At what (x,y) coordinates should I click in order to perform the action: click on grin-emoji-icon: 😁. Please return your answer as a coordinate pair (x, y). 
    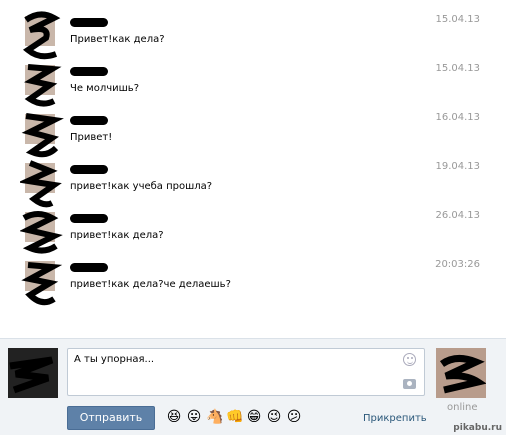
    Looking at the image, I should click on (254, 417).